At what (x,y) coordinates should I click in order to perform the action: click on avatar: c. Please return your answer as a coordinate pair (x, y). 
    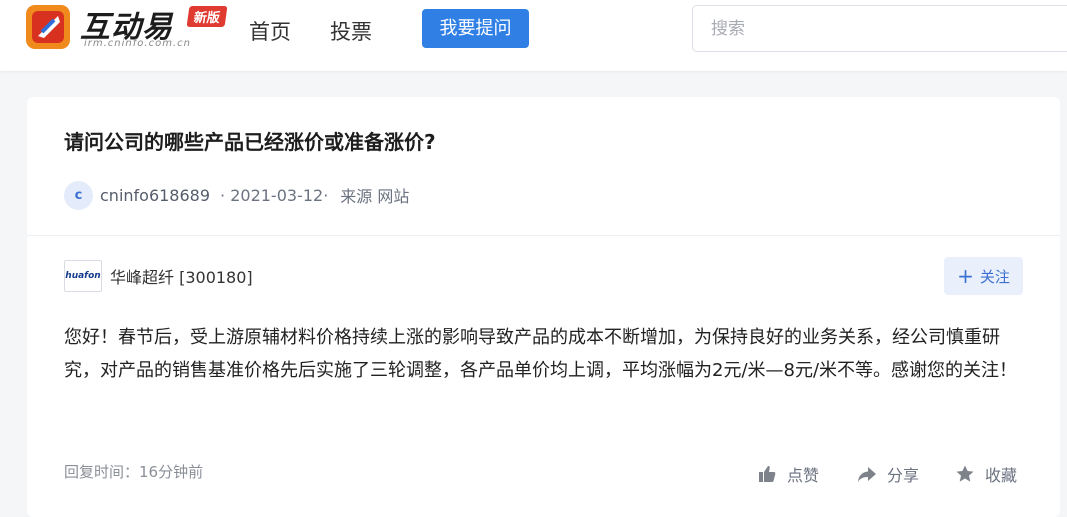
    Looking at the image, I should click on (78, 195).